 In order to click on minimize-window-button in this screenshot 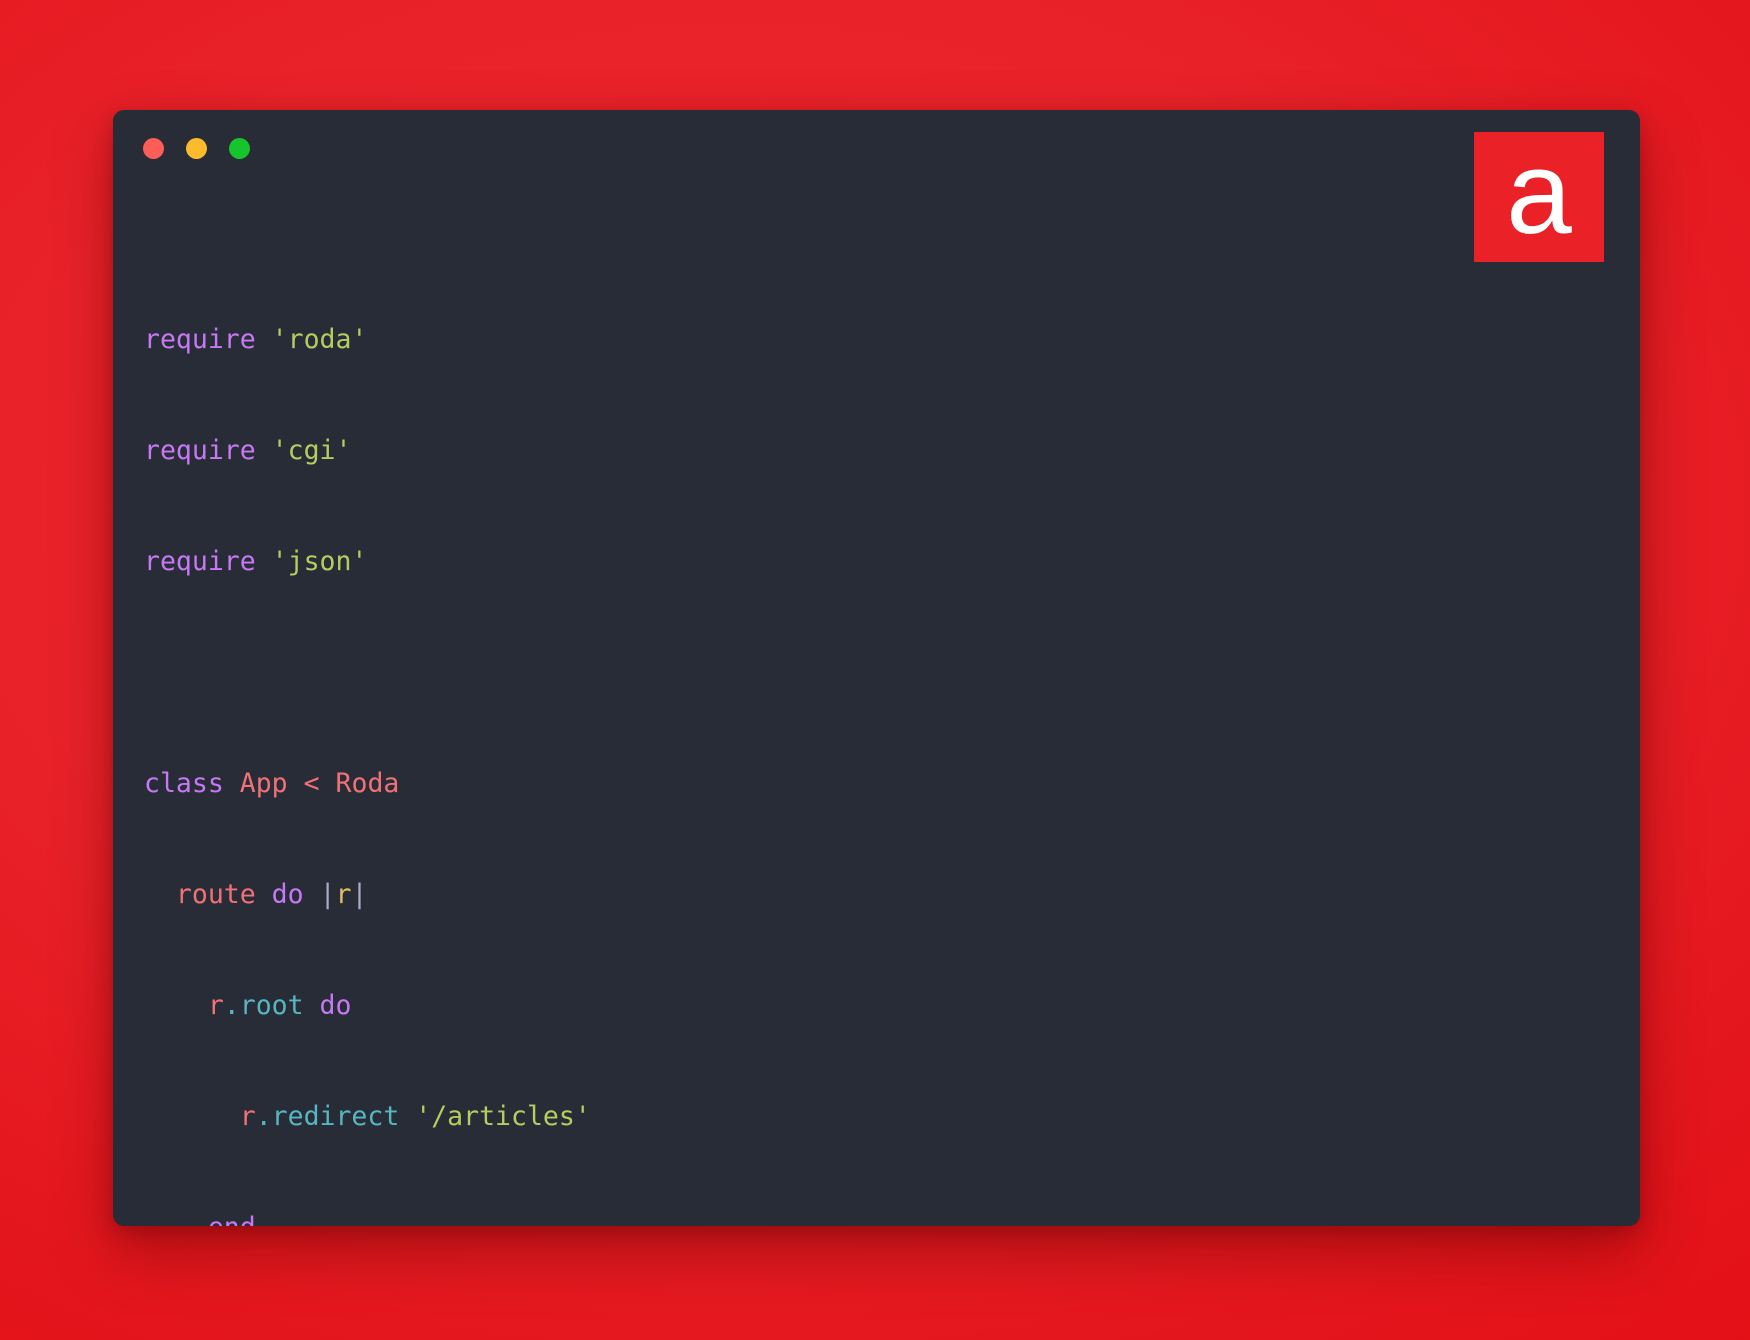, I will do `click(196, 148)`.